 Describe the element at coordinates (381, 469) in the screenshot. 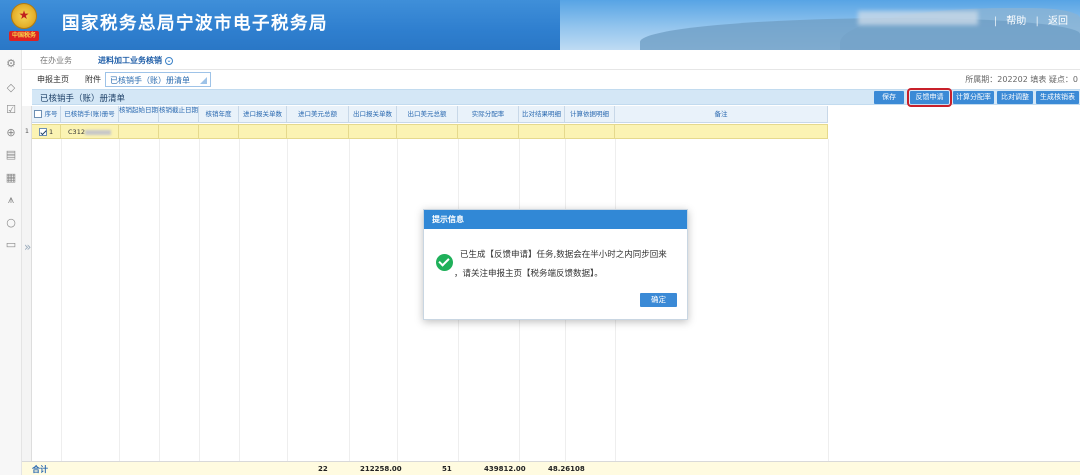

I see `total-import-usd: 212258.00` at that location.